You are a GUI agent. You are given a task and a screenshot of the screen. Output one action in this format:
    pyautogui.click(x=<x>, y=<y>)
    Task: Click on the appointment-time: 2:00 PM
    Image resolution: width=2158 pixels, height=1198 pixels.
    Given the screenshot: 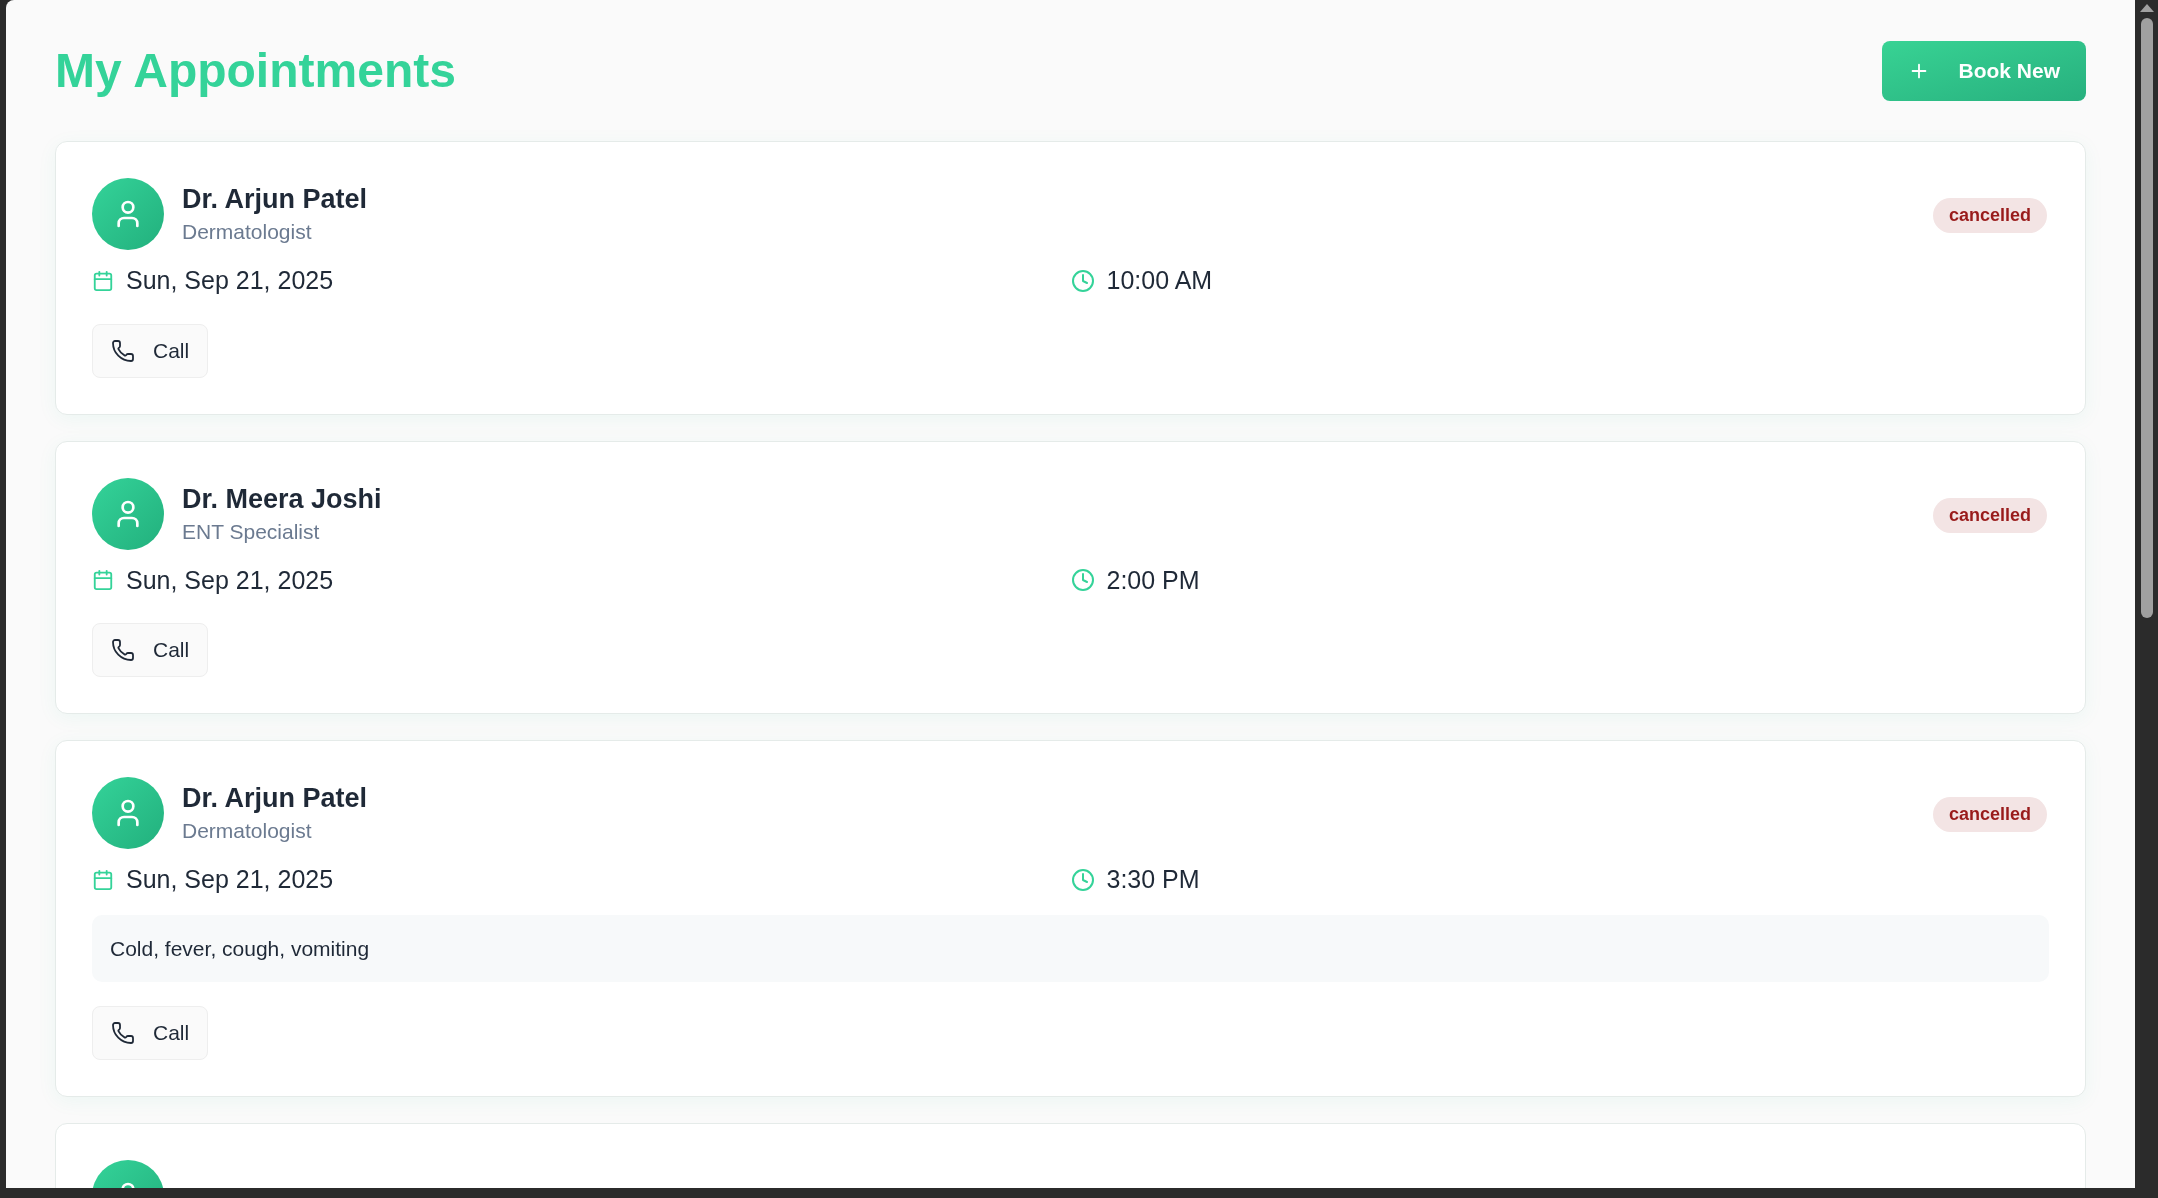 What is the action you would take?
    pyautogui.click(x=1153, y=580)
    